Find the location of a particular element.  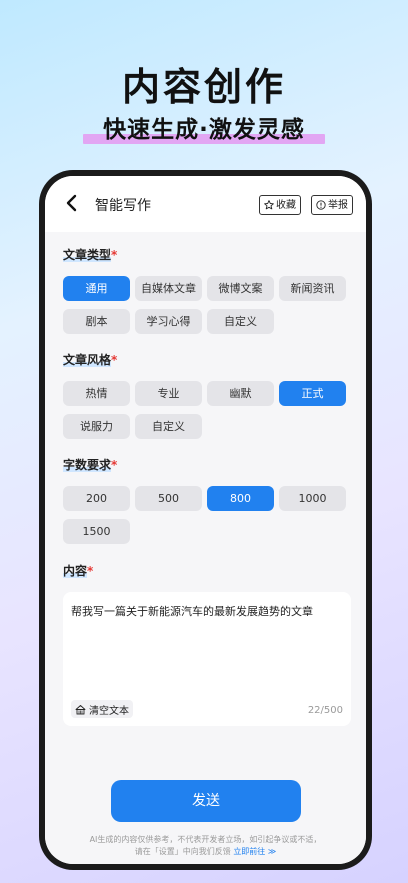

disclaimer-line-2-text: 请在「设置」中向我们反馈 is located at coordinates (182, 851).